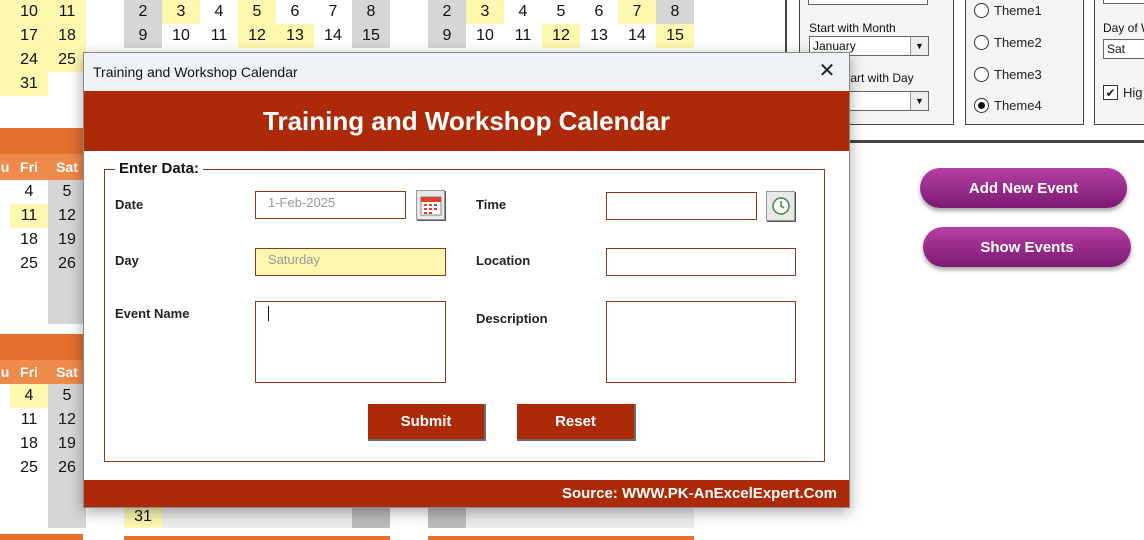  Describe the element at coordinates (512, 318) in the screenshot. I see `description-label: Description` at that location.